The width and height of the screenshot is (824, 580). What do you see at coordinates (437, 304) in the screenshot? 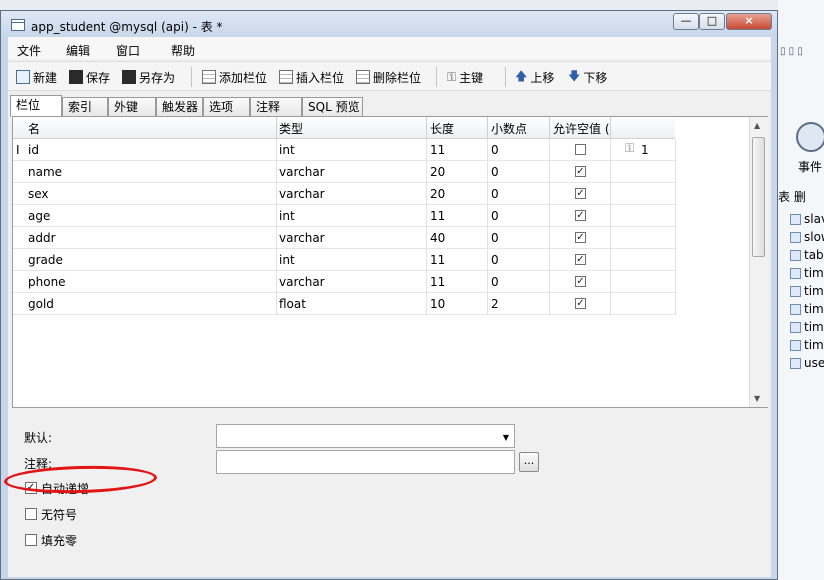
I see `cell-length: 10` at bounding box center [437, 304].